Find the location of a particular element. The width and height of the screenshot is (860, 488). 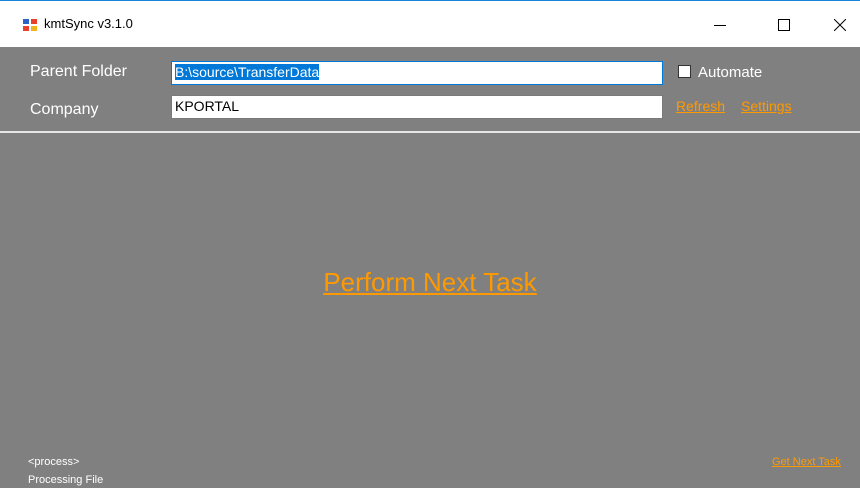

company-label: Company is located at coordinates (64, 109).